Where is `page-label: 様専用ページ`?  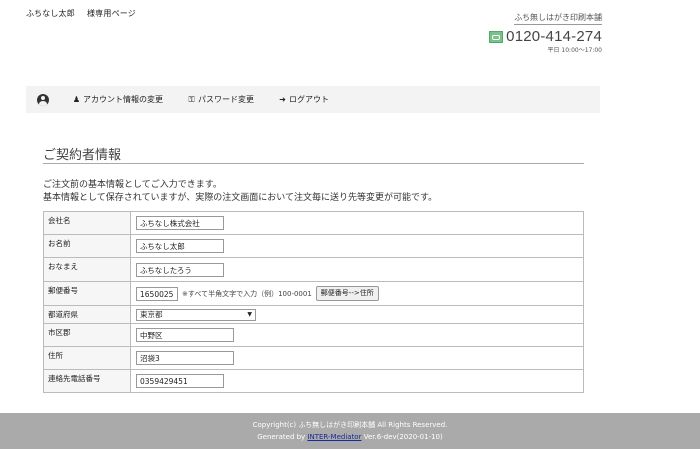
page-label: 様専用ページ is located at coordinates (111, 13).